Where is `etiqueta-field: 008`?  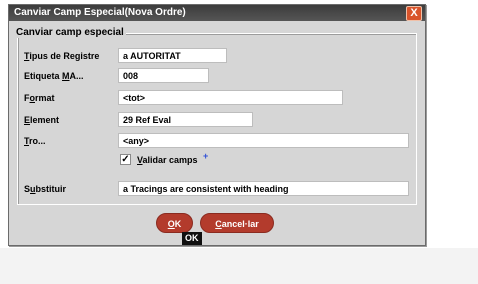
etiqueta-field: 008 is located at coordinates (163, 75).